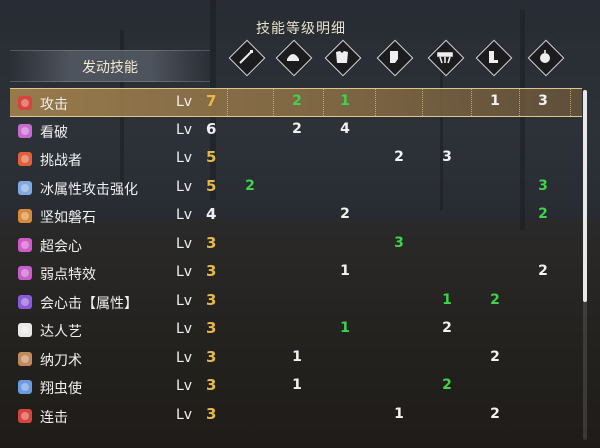 Image resolution: width=600 pixels, height=448 pixels. I want to click on skill-name: 弱点特效, so click(68, 275).